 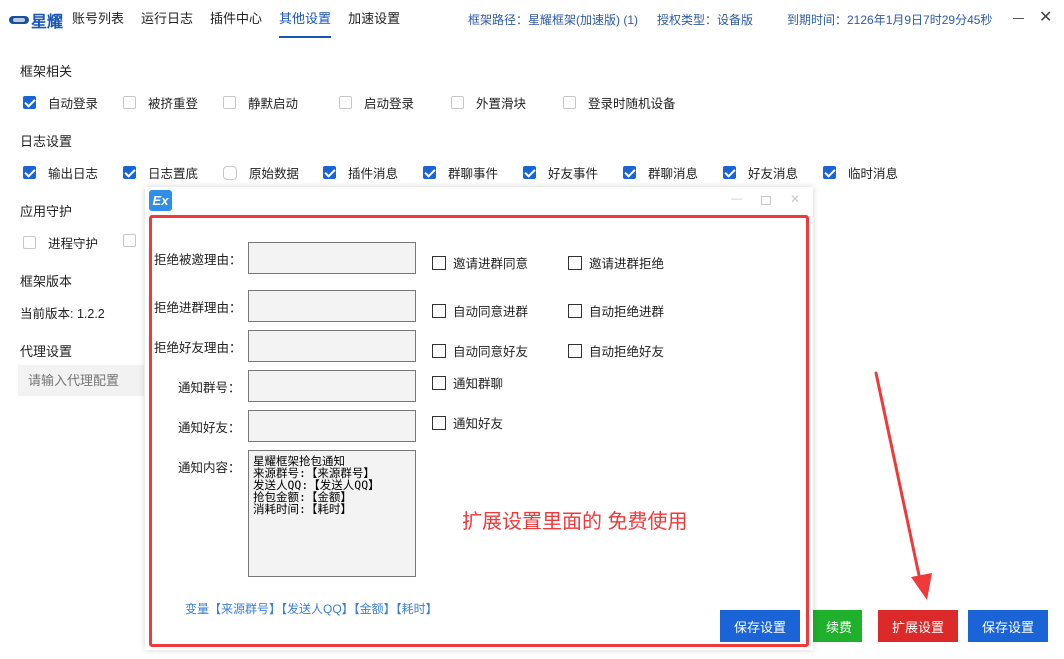 I want to click on plugin-msg-checkbox: 插件消息, so click(x=360, y=172).